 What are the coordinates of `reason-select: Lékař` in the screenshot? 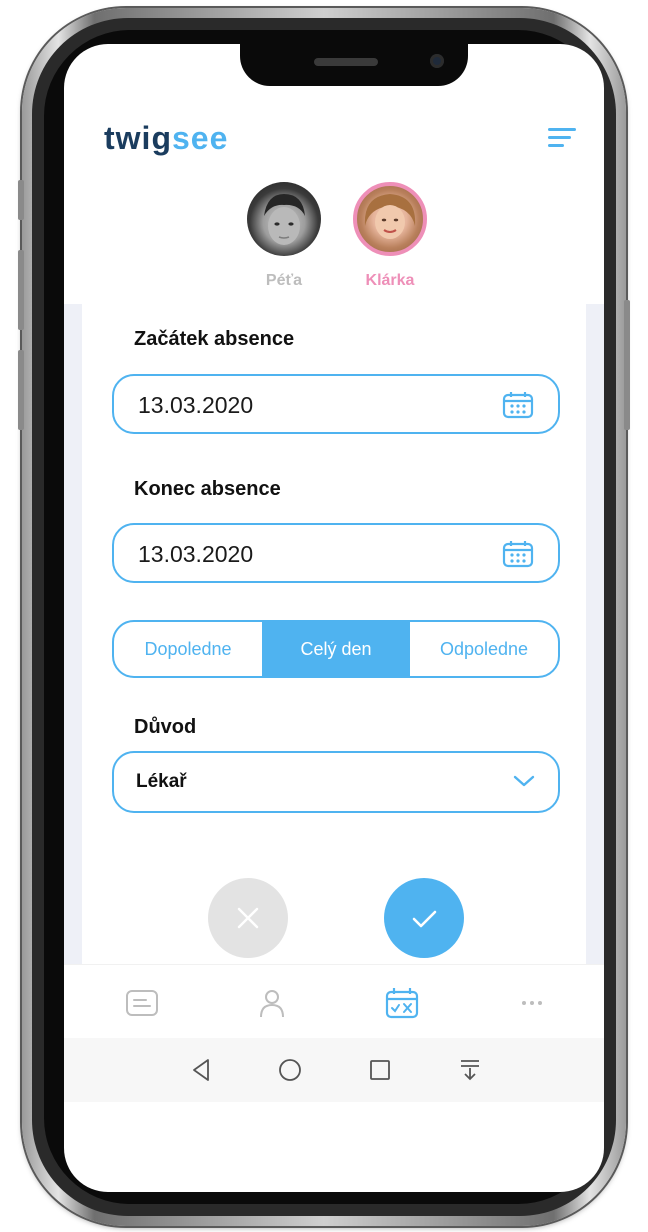 It's located at (336, 782).